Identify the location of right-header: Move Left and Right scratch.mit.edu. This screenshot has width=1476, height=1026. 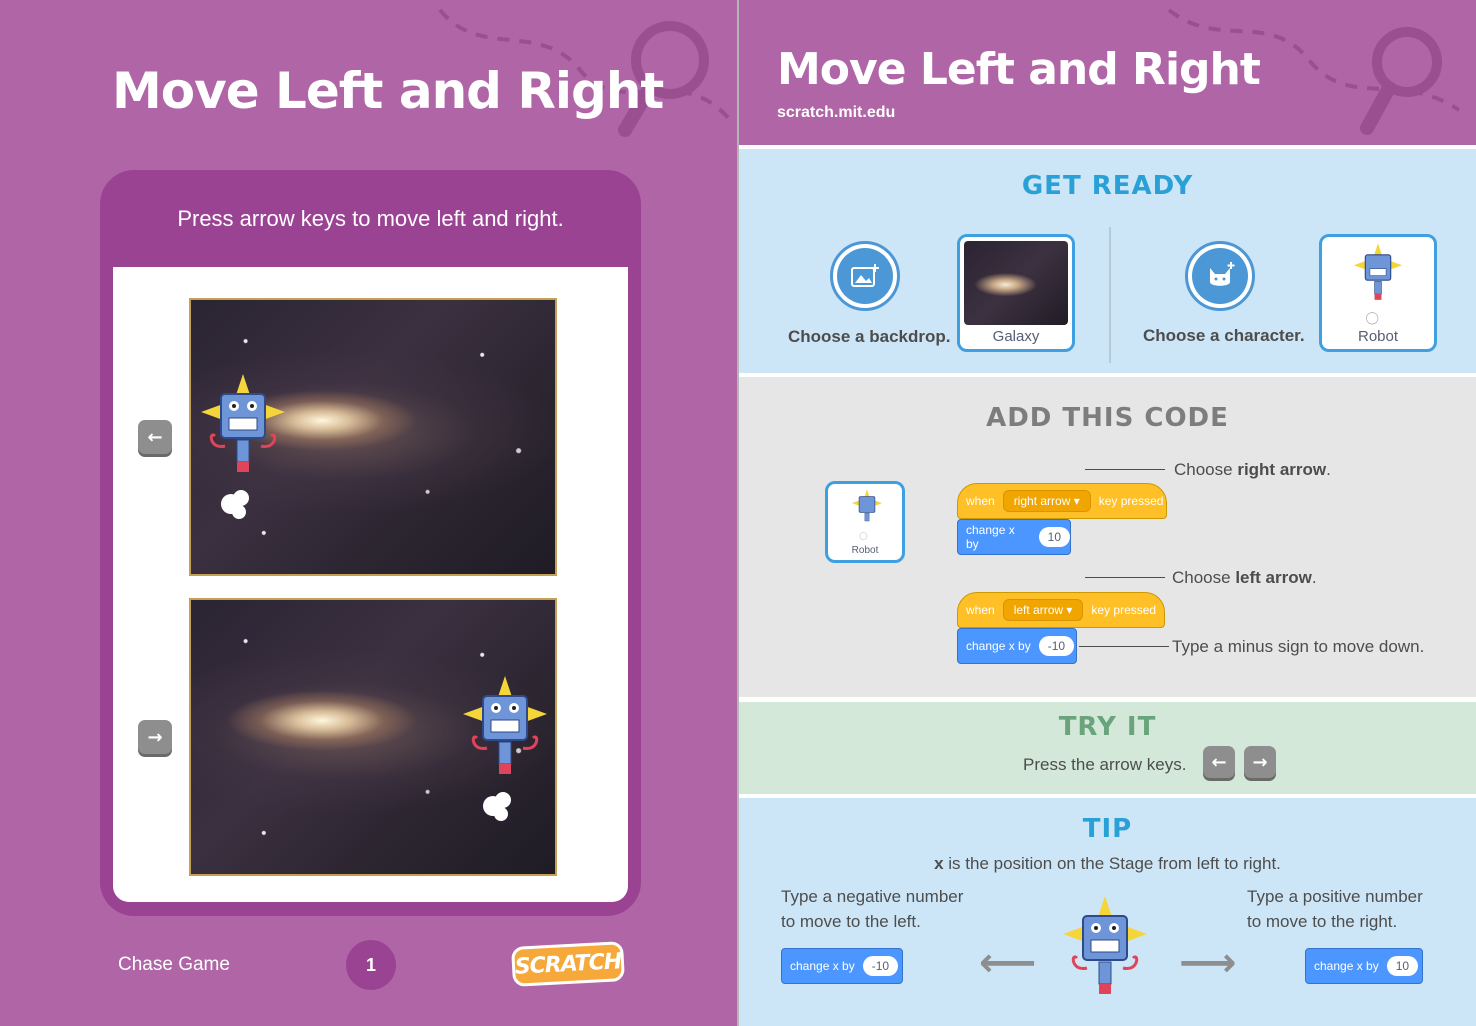
(1107, 72).